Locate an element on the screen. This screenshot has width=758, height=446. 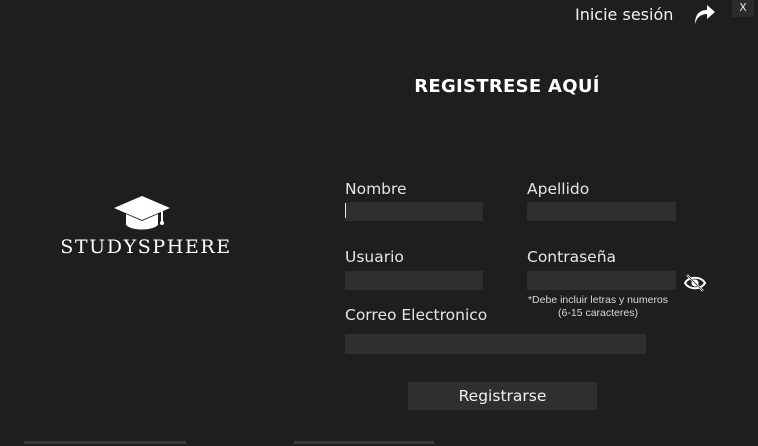
graduation-cap-icon is located at coordinates (142, 213).